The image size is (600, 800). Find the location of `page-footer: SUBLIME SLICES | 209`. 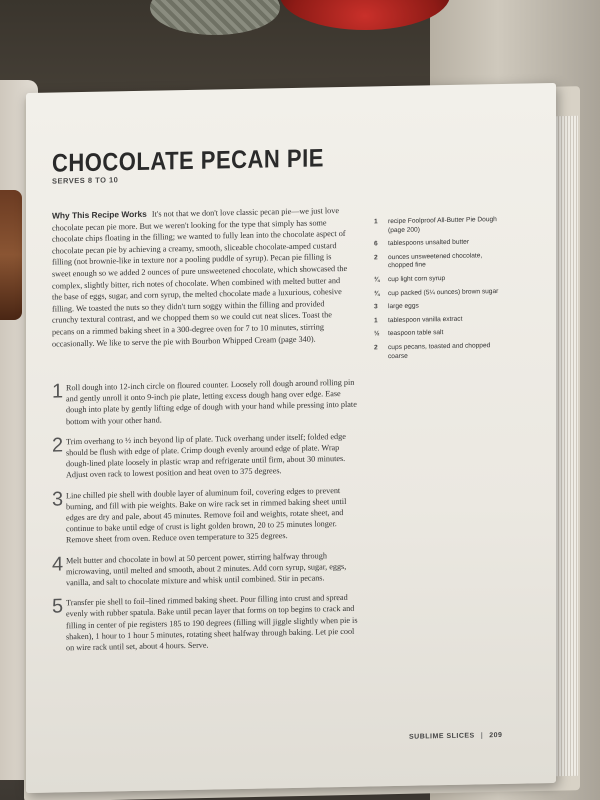

page-footer: SUBLIME SLICES | 209 is located at coordinates (455, 736).